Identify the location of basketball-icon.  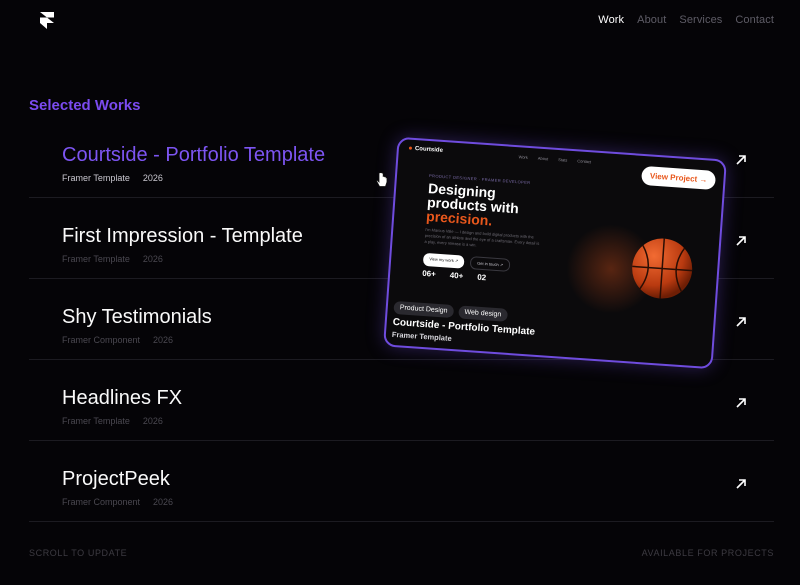
(662, 268).